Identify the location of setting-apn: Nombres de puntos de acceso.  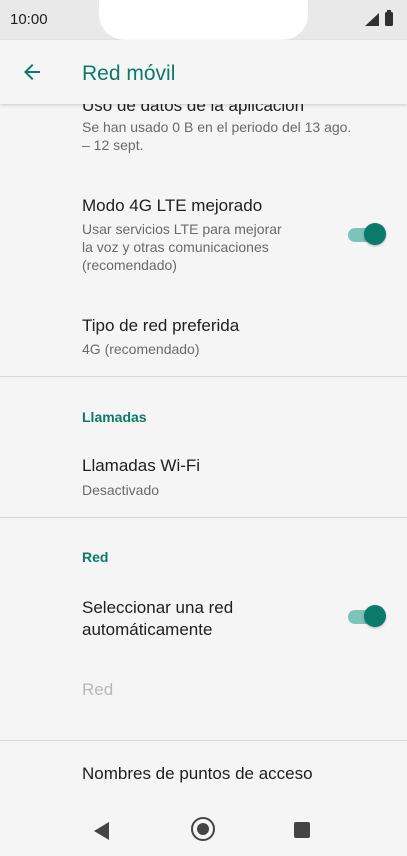
(203, 773).